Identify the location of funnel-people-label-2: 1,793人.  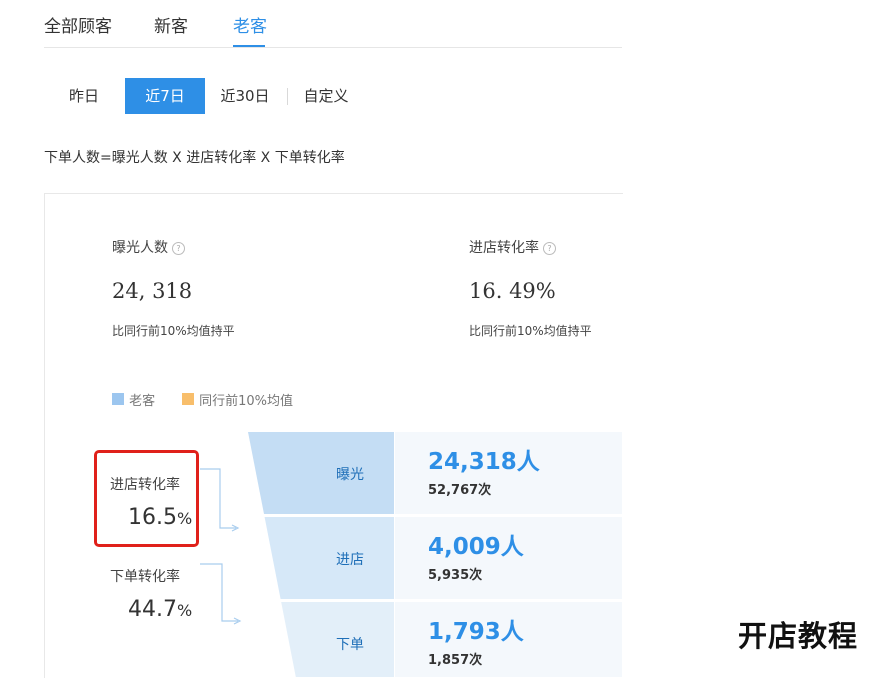
(476, 632).